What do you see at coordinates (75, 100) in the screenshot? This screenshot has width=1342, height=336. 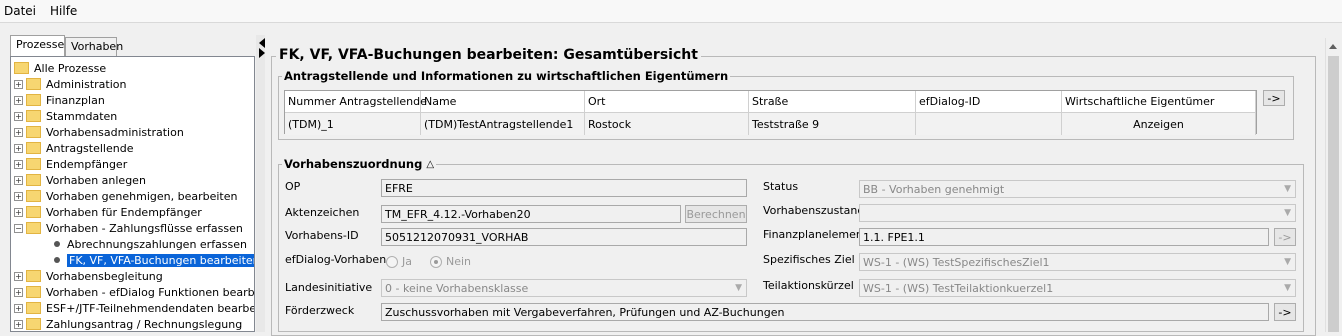 I see `tree-item-label: Finanzplan` at bounding box center [75, 100].